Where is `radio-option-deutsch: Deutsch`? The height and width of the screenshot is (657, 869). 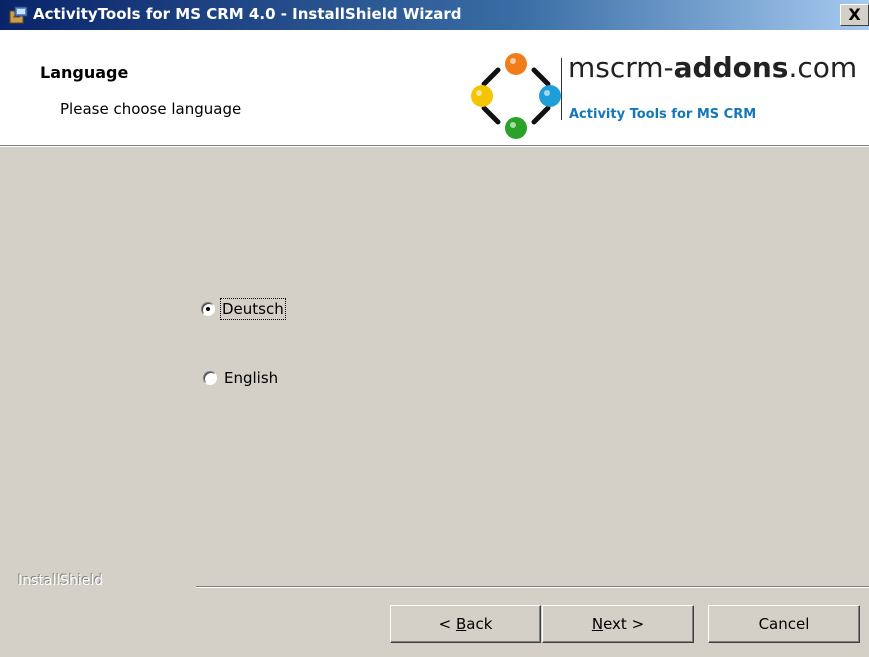 radio-option-deutsch: Deutsch is located at coordinates (243, 309).